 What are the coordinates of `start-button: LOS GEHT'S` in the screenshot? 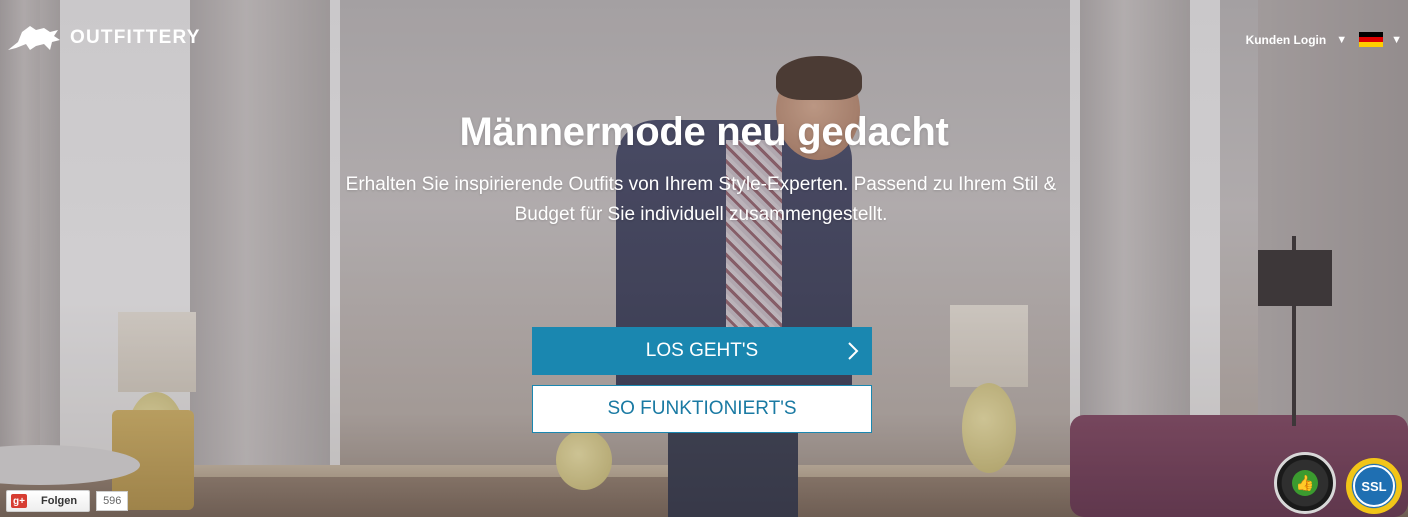 It's located at (702, 351).